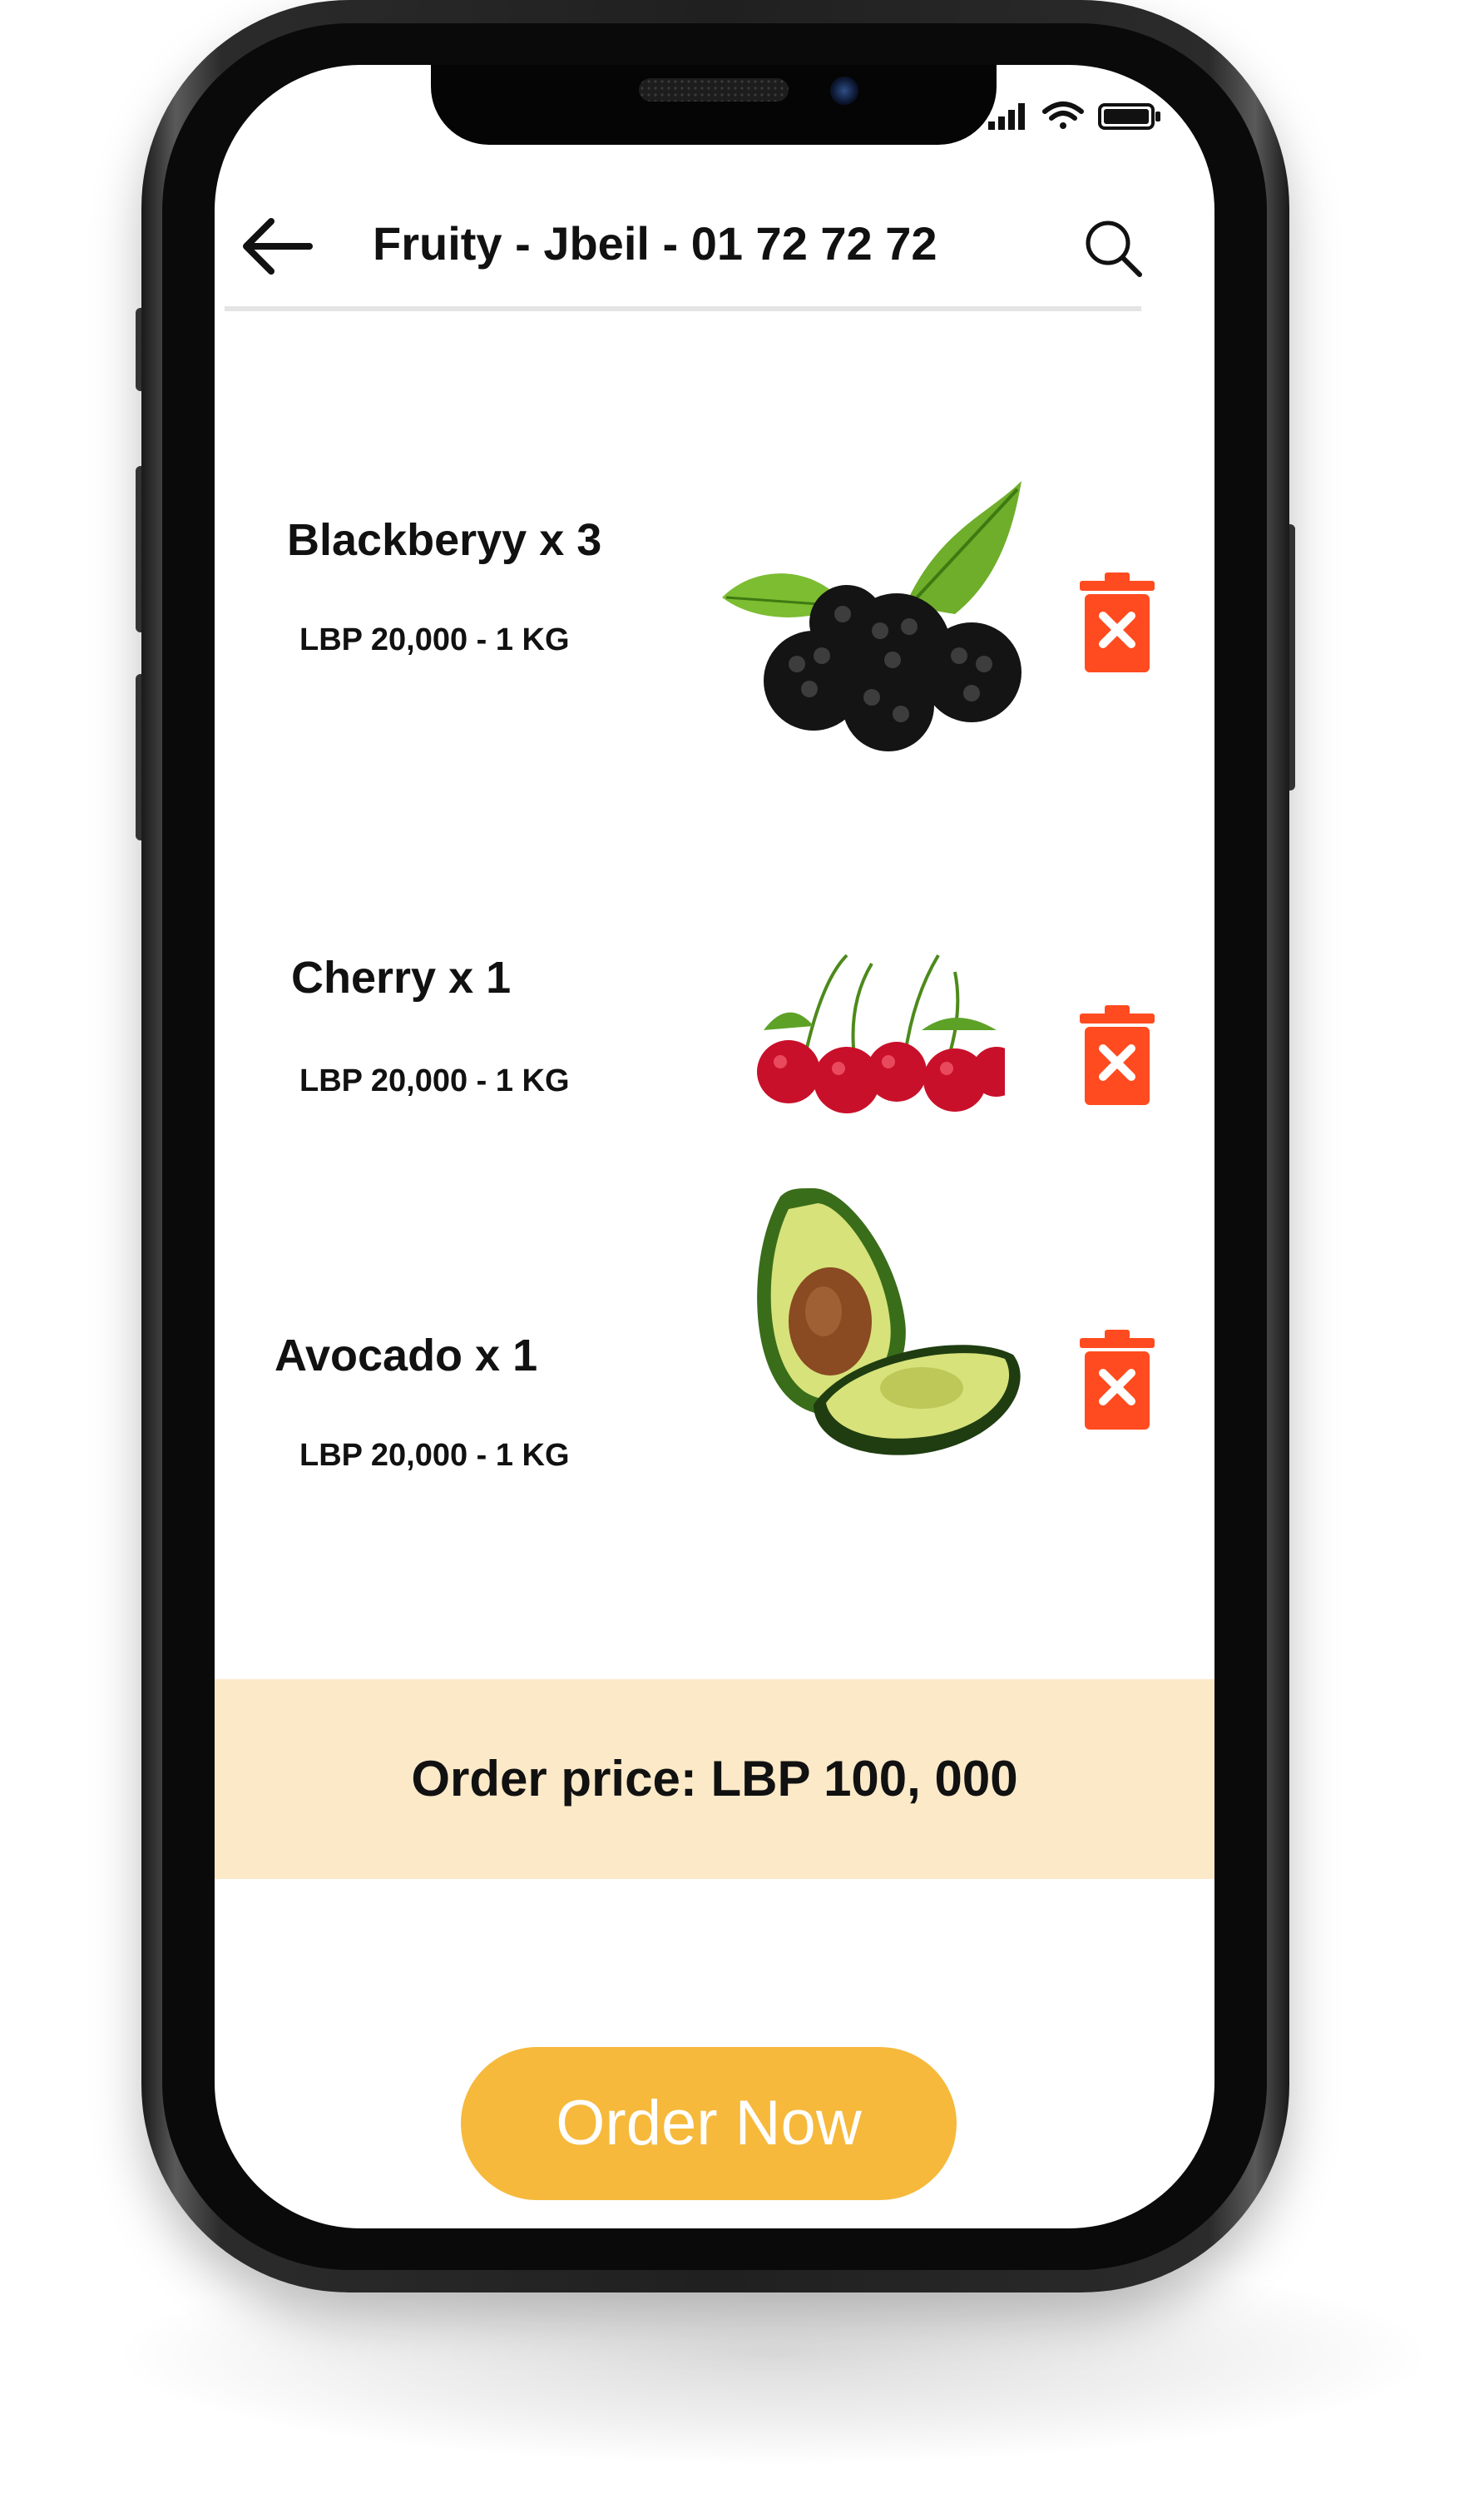 This screenshot has width=1484, height=2503. I want to click on item-name: Avocado x 1, so click(406, 1356).